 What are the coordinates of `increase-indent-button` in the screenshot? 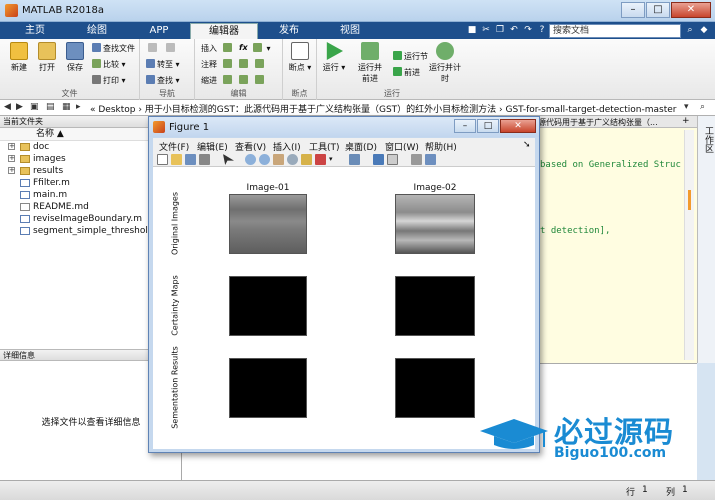 It's located at (244, 80).